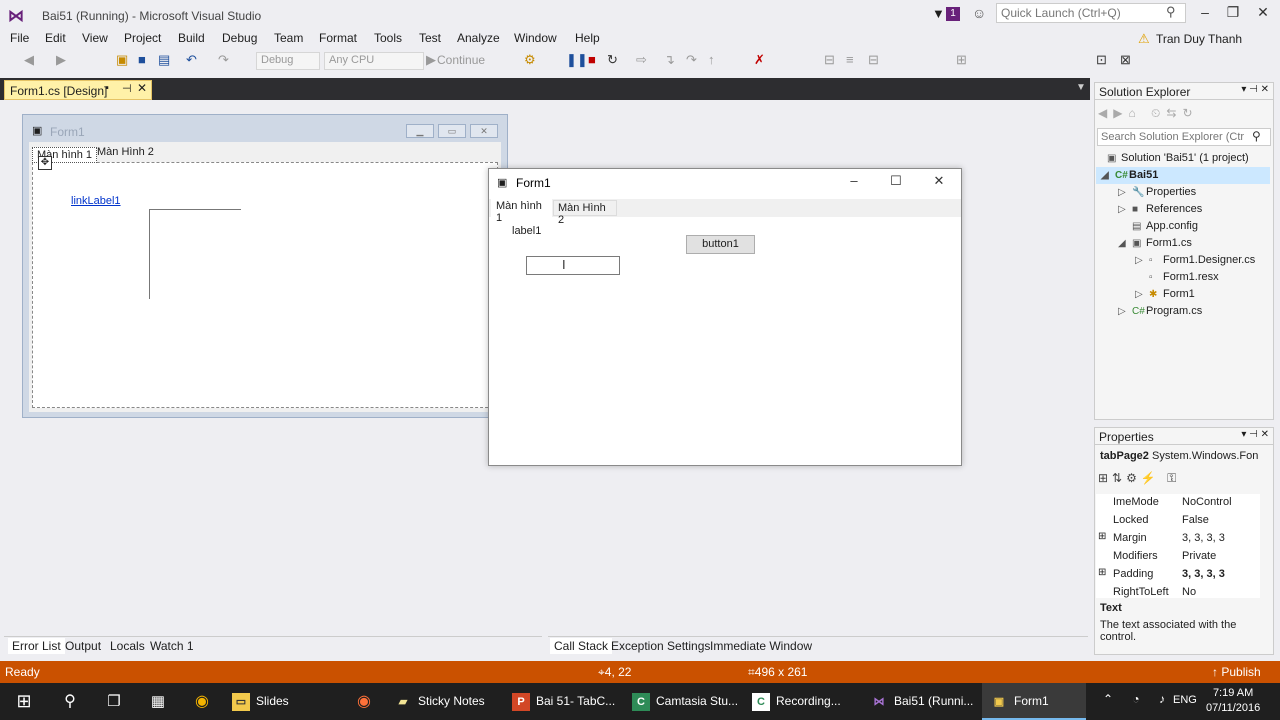 Image resolution: width=1280 pixels, height=720 pixels. I want to click on step-into-icon: ↴, so click(669, 60).